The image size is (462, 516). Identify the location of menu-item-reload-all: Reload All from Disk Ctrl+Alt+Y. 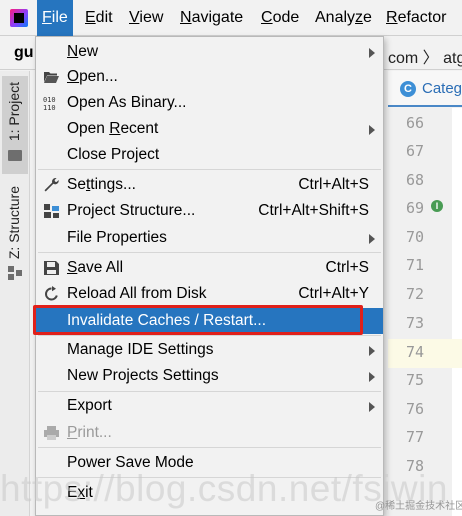
(209, 294).